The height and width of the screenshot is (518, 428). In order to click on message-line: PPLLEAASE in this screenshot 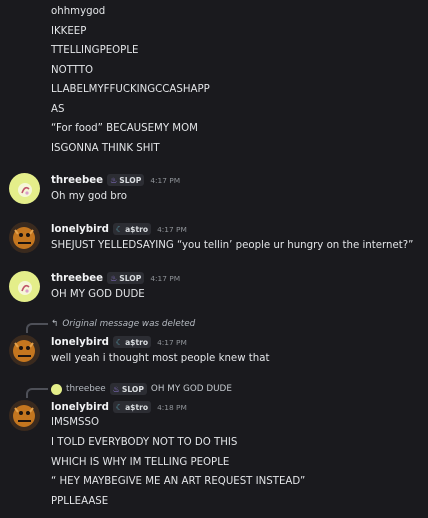, I will do `click(80, 501)`.